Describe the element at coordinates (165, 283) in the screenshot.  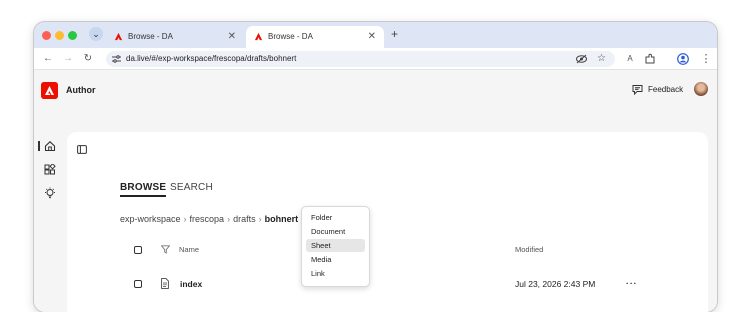
I see `document-icon` at that location.